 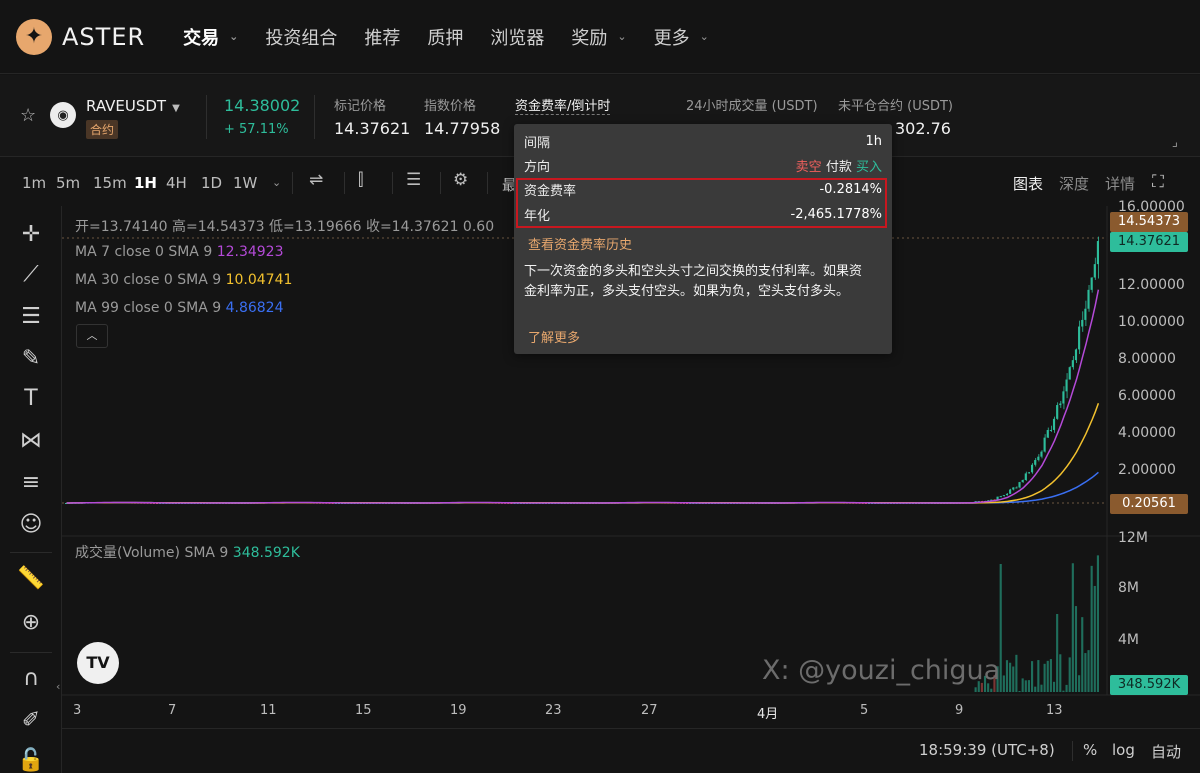 I want to click on volume-tick: 8M, so click(x=1128, y=588).